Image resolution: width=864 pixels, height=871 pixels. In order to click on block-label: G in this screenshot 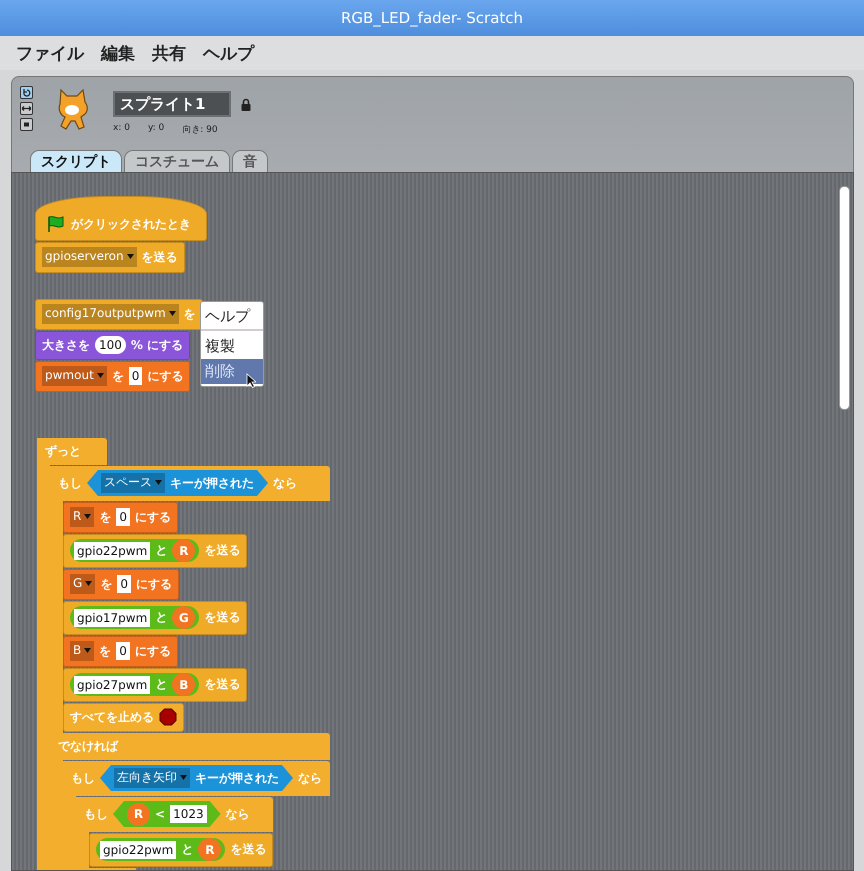, I will do `click(183, 617)`.